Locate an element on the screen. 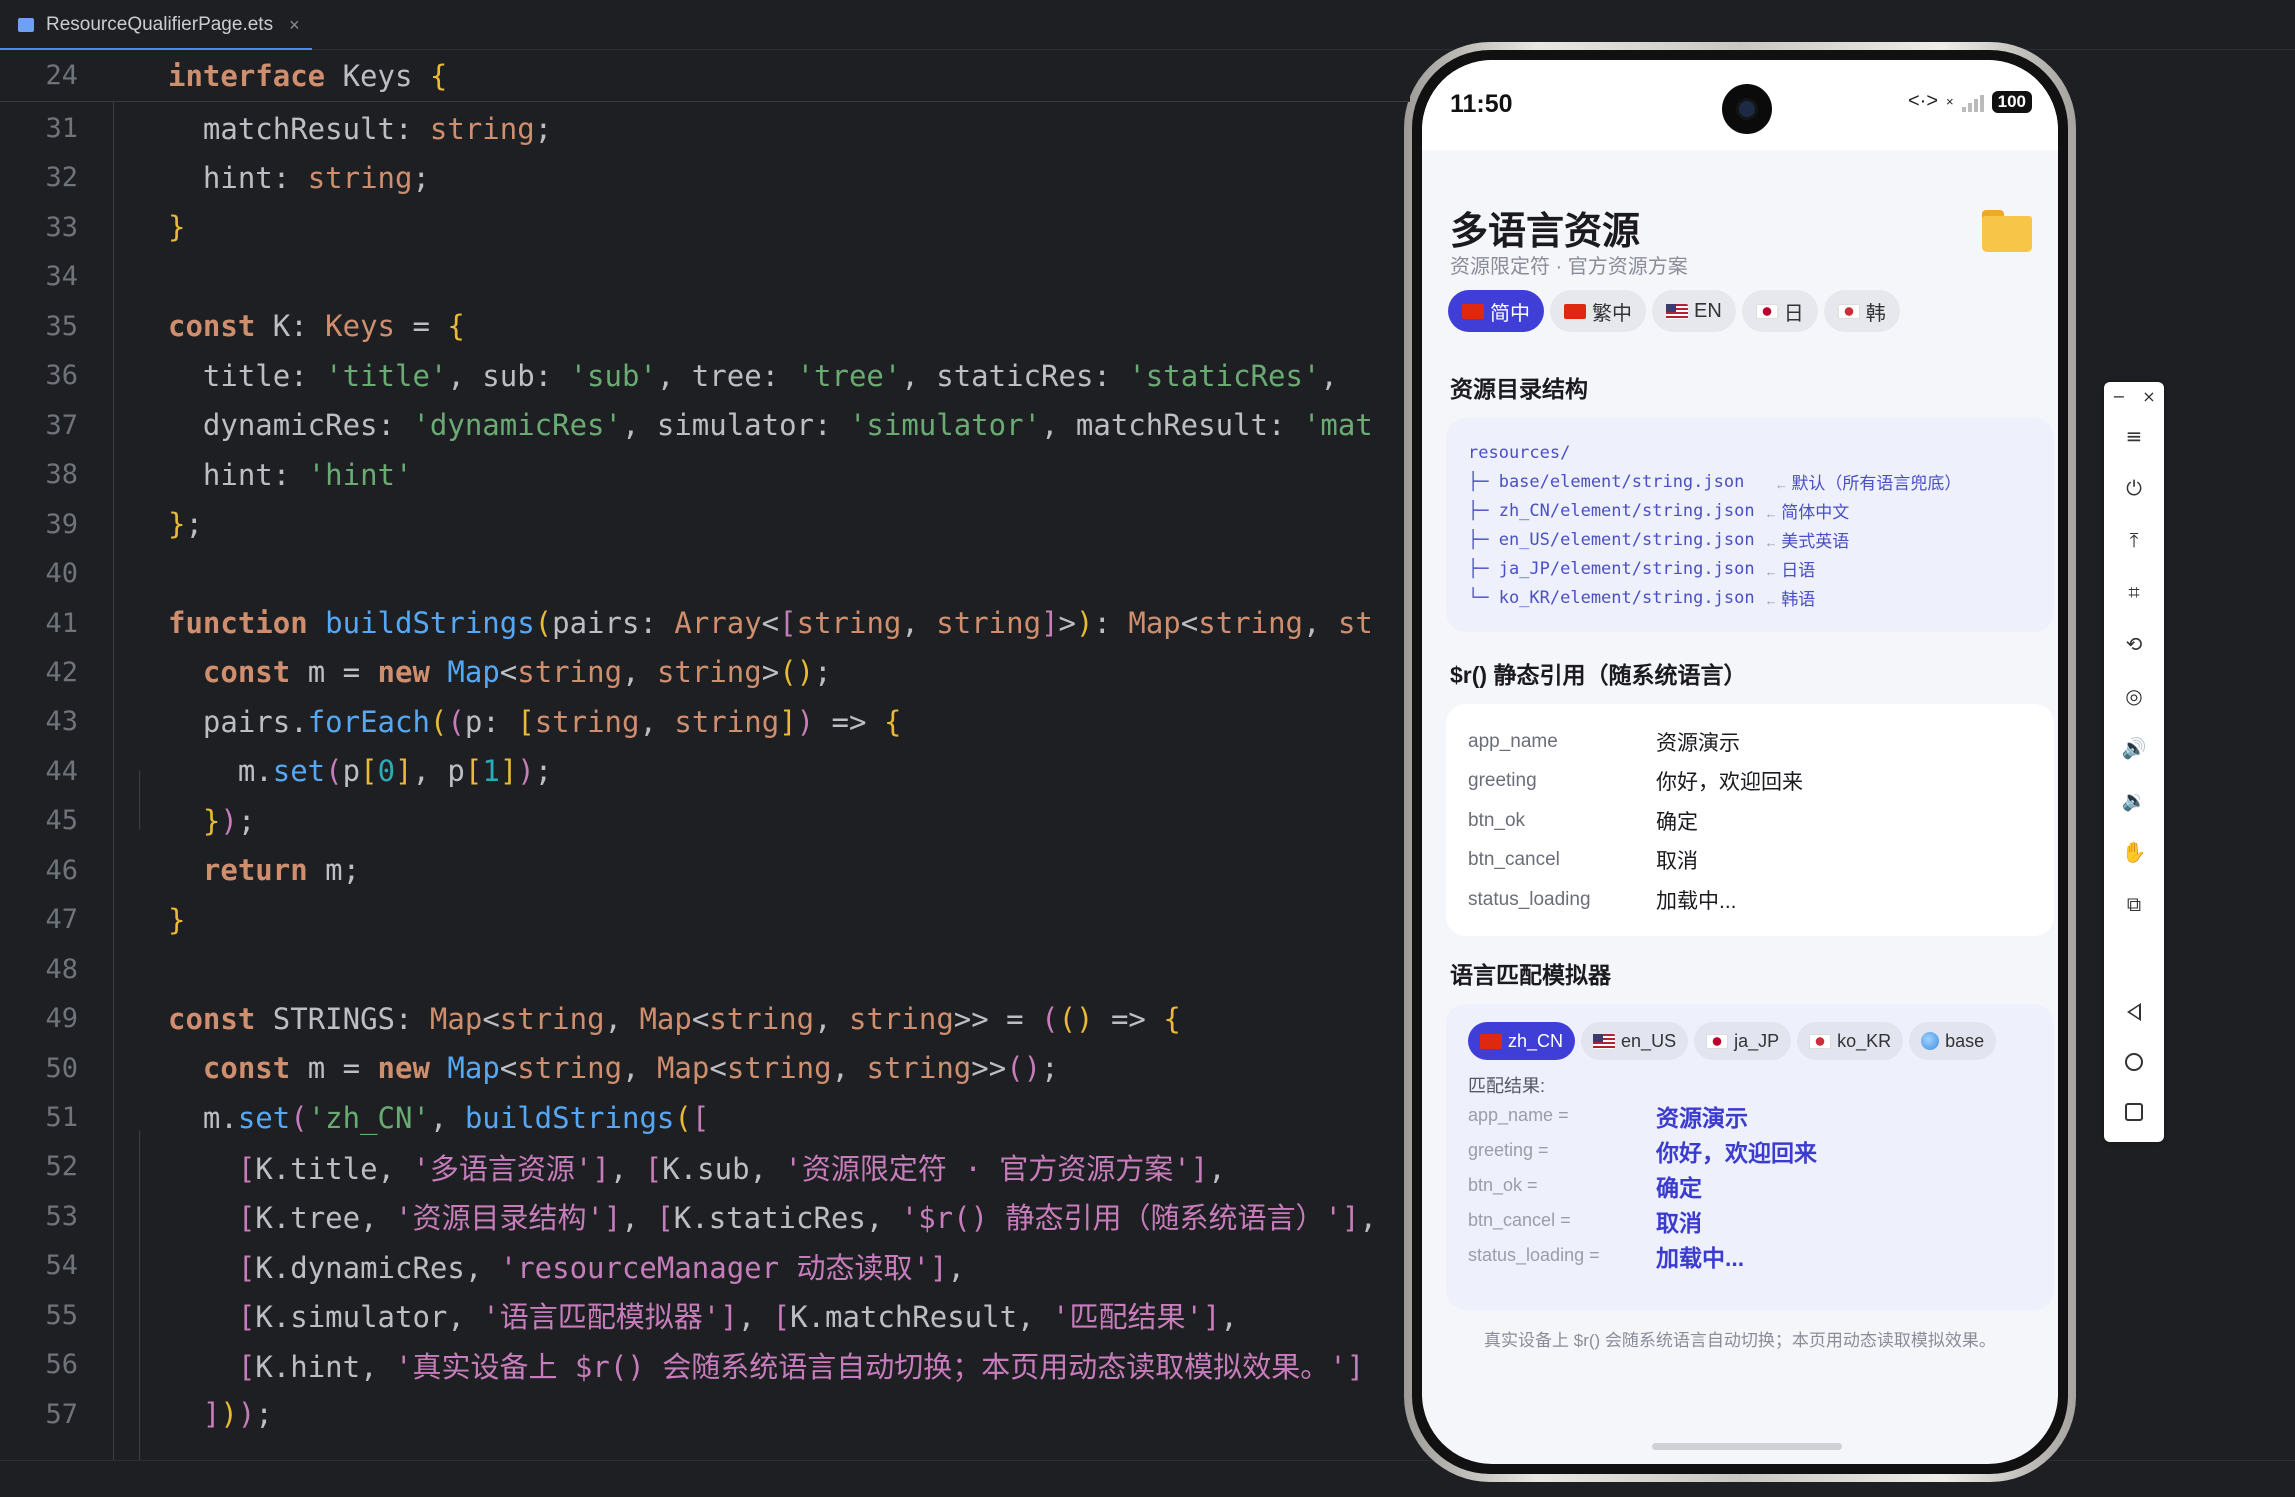  tree-path: resources/ is located at coordinates (1519, 452).